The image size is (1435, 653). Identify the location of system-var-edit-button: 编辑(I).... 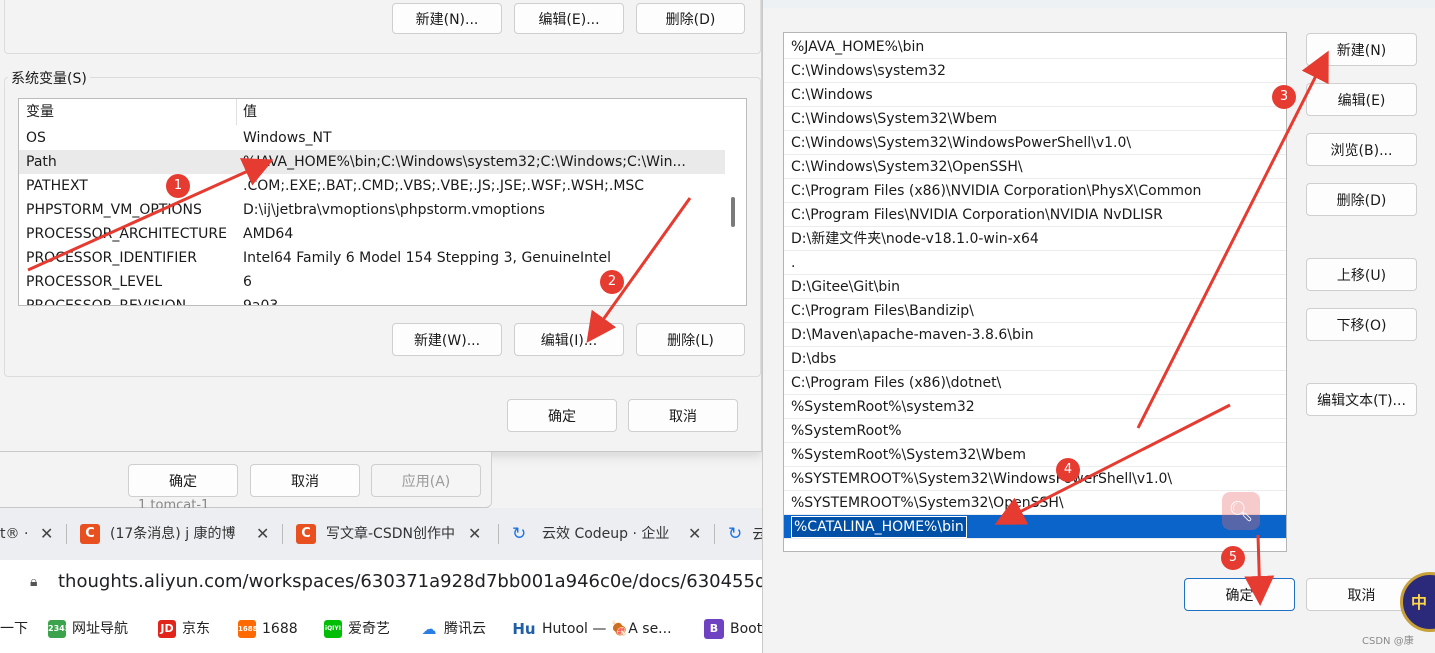
(569, 339).